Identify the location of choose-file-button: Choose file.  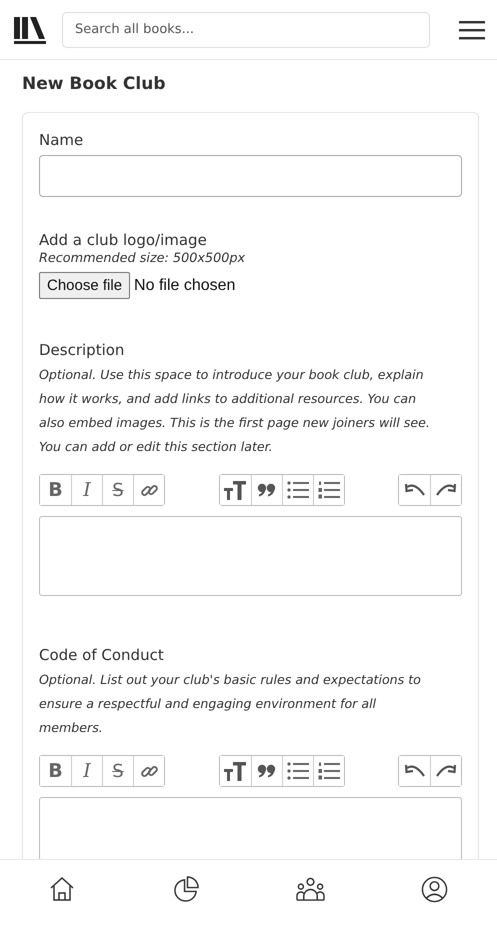
(84, 285).